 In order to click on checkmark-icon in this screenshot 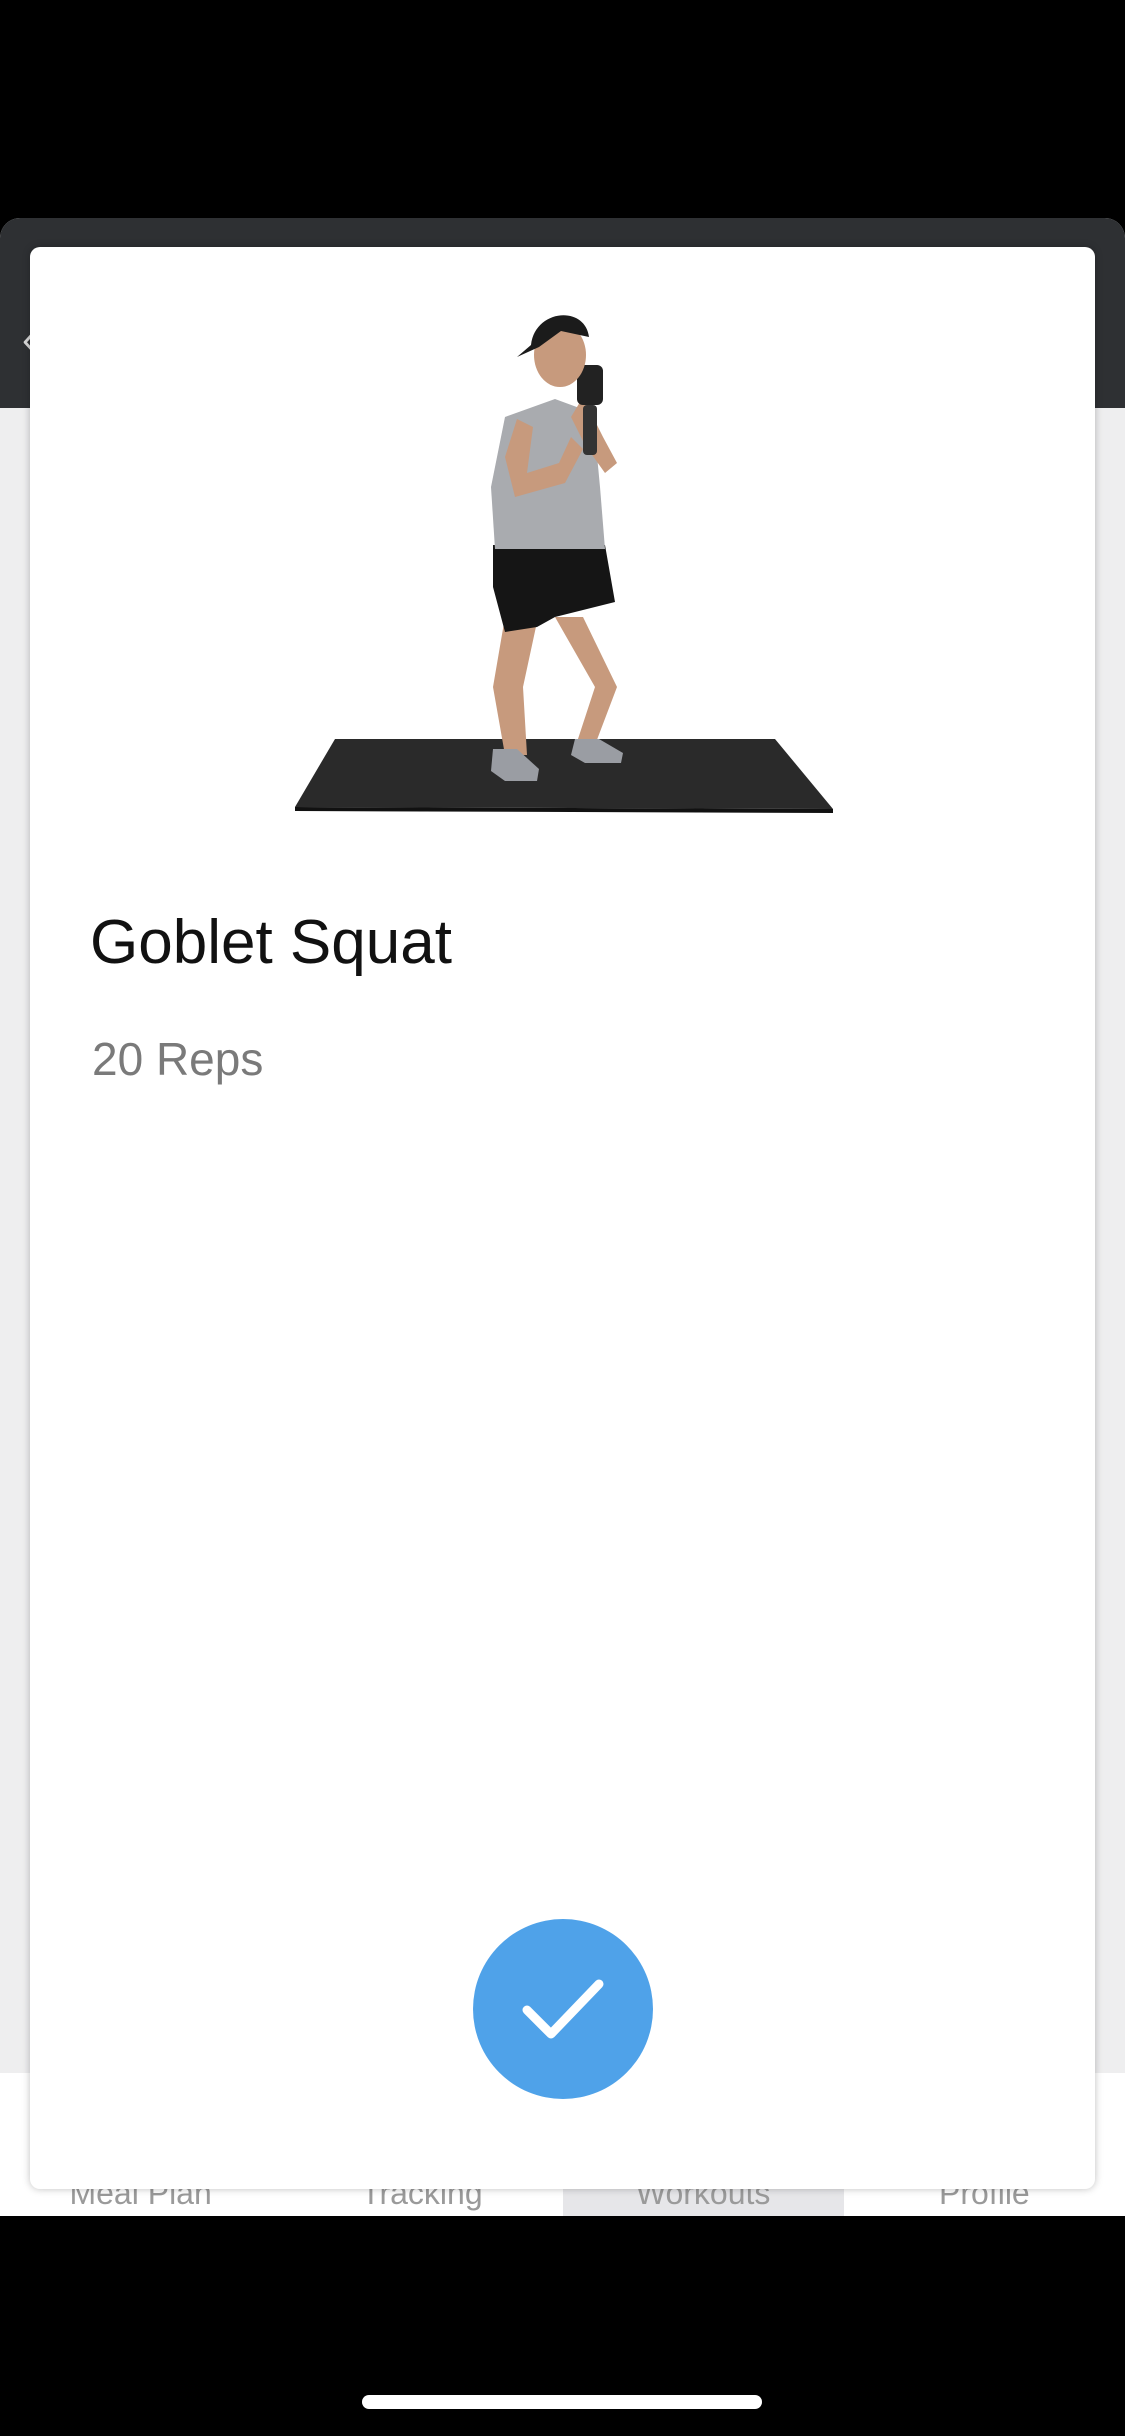, I will do `click(563, 2009)`.